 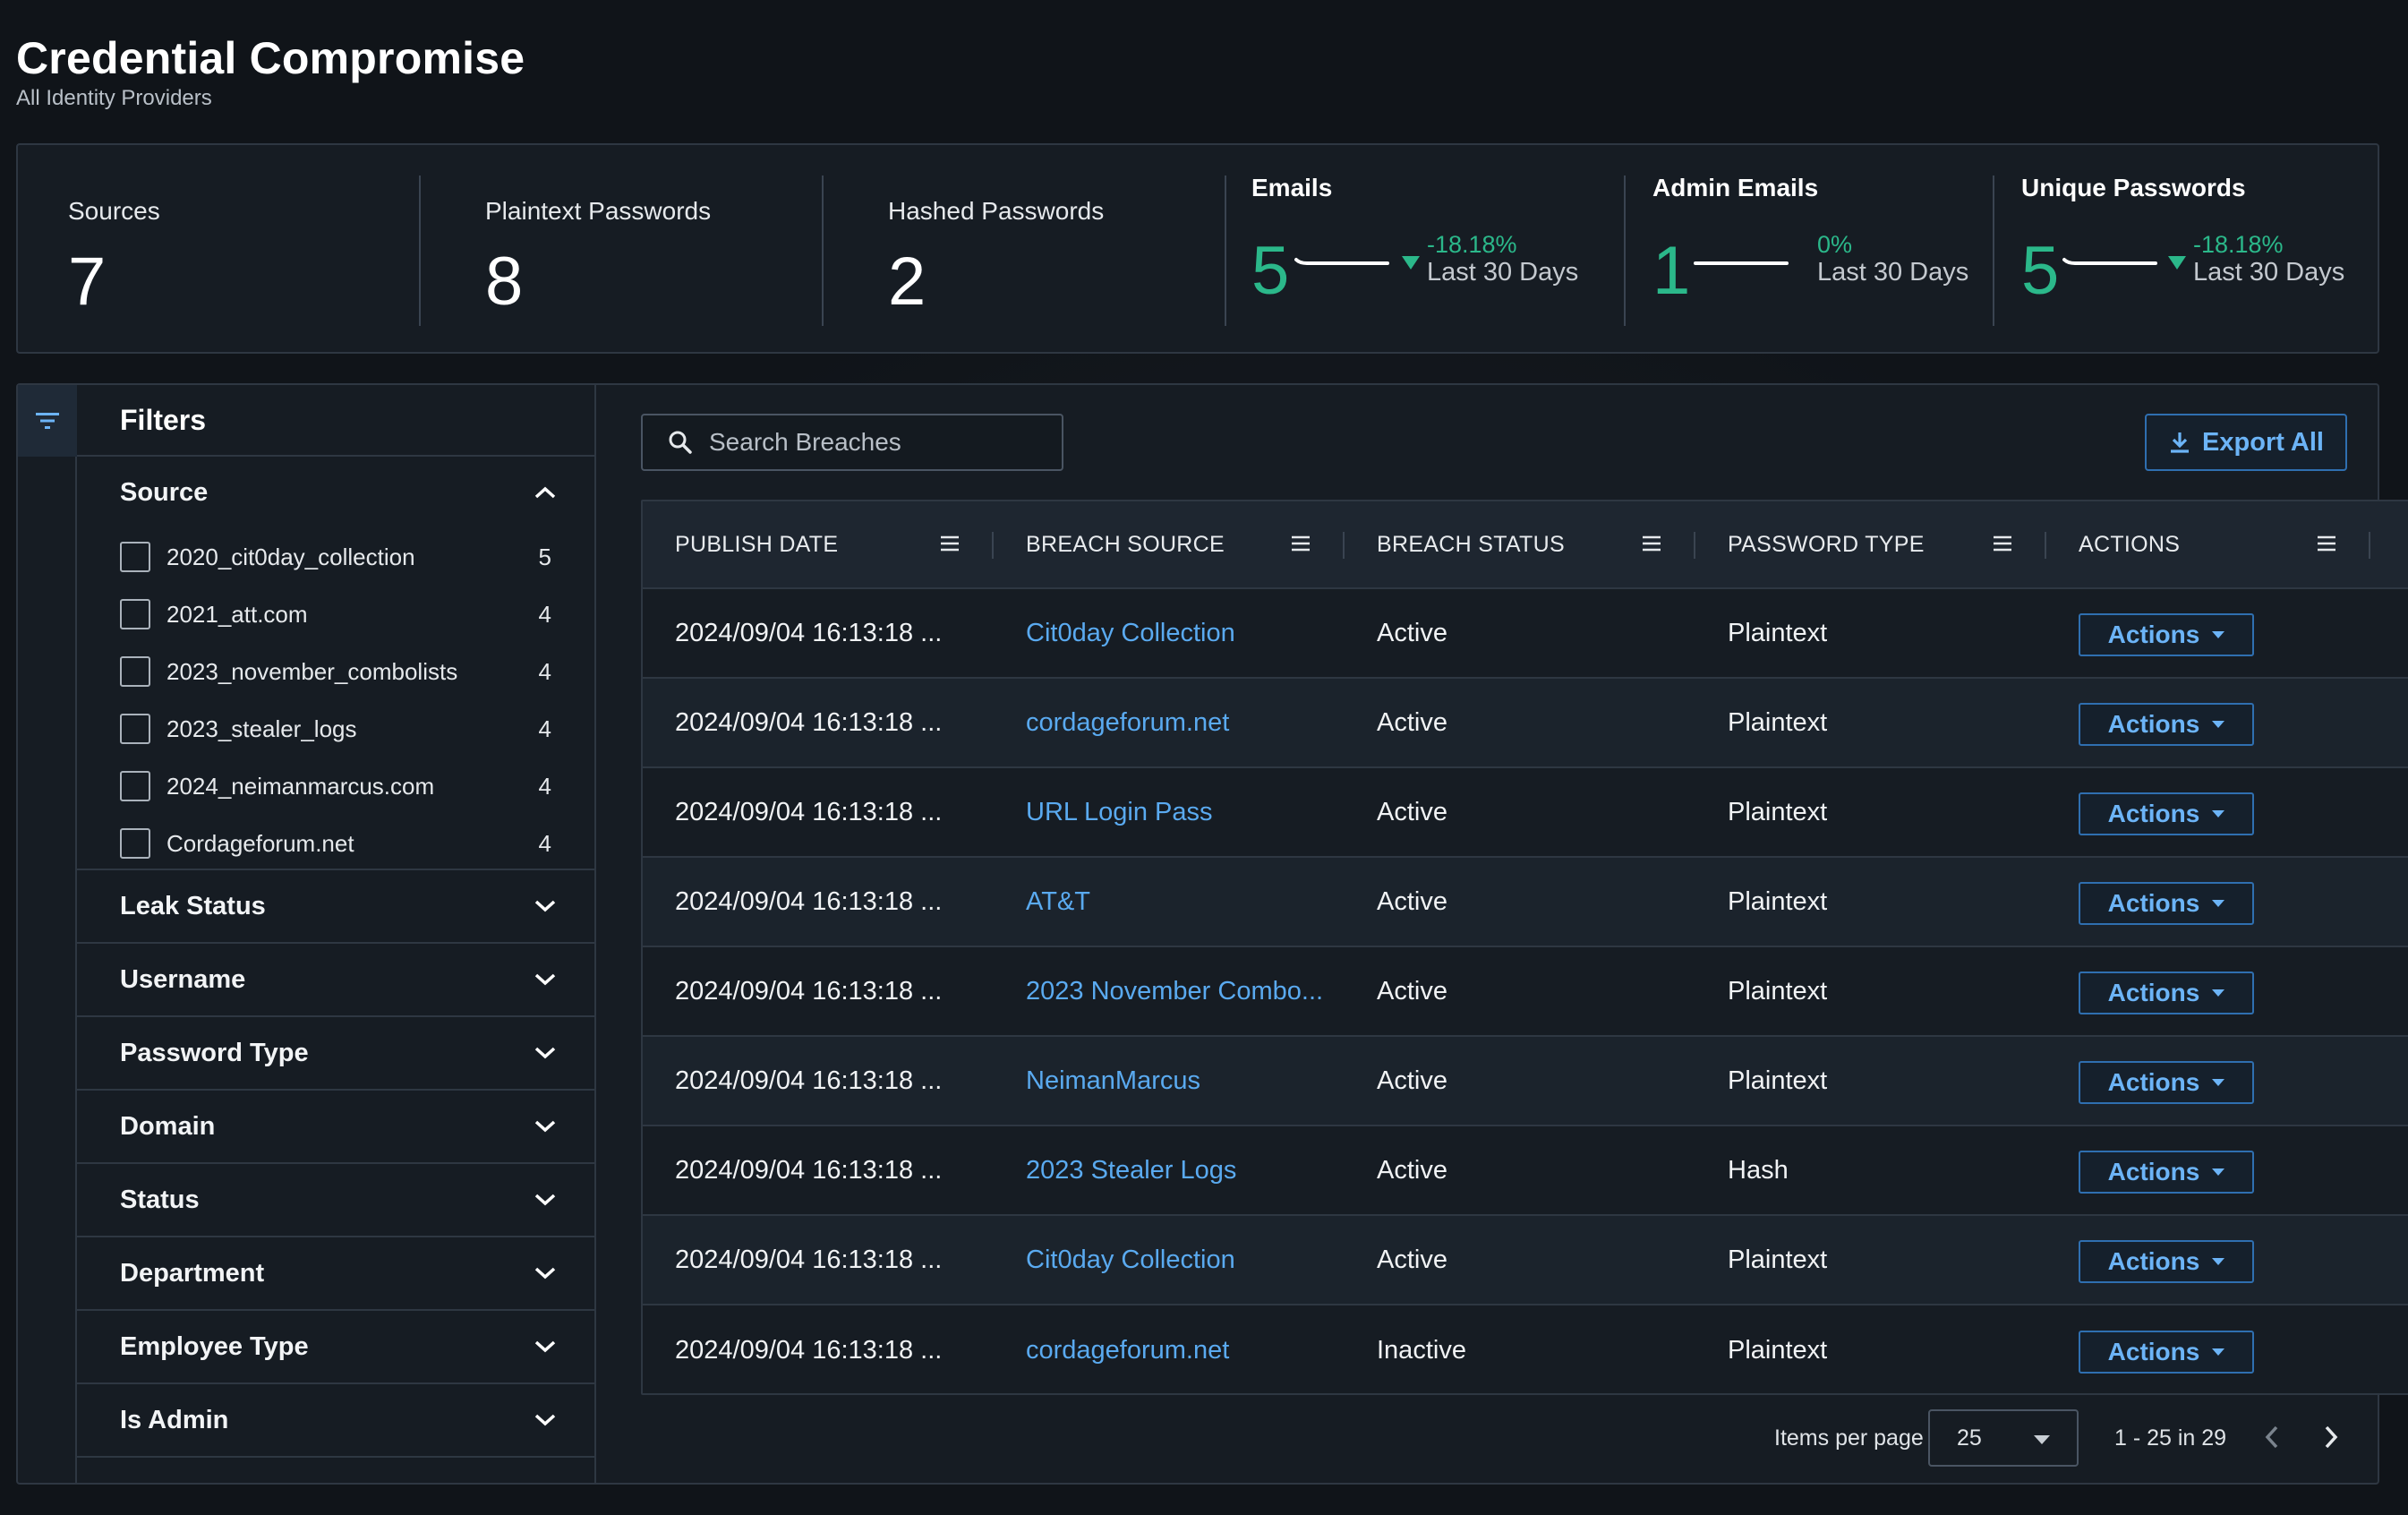 I want to click on next-page-button, so click(x=2330, y=1437).